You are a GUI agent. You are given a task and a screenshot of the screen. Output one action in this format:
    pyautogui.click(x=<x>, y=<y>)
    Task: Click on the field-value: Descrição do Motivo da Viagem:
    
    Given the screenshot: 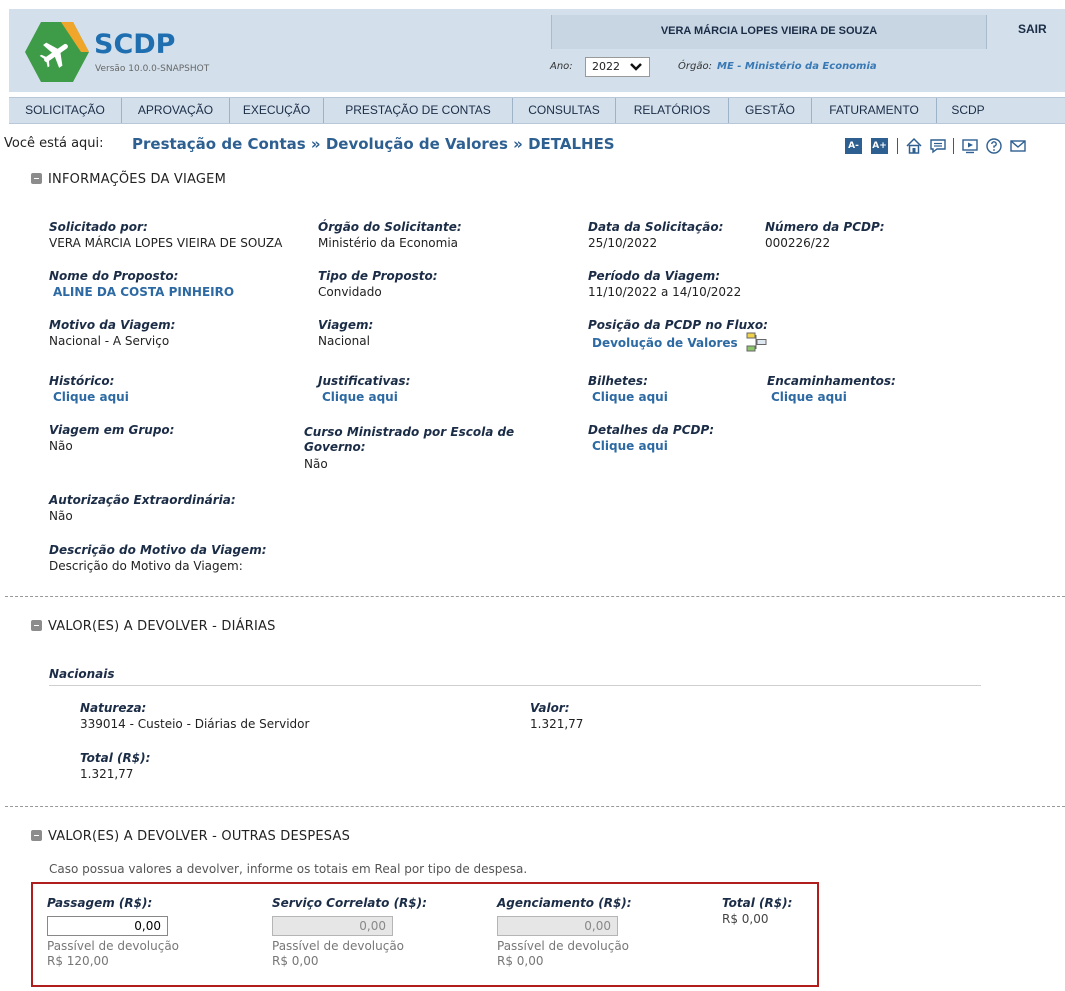 What is the action you would take?
    pyautogui.click(x=146, y=566)
    